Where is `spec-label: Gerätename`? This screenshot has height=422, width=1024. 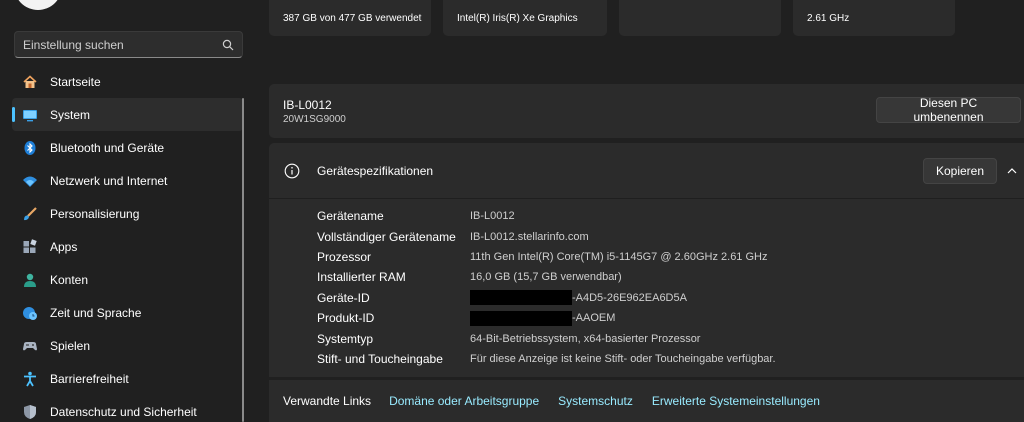
spec-label: Gerätename is located at coordinates (350, 216).